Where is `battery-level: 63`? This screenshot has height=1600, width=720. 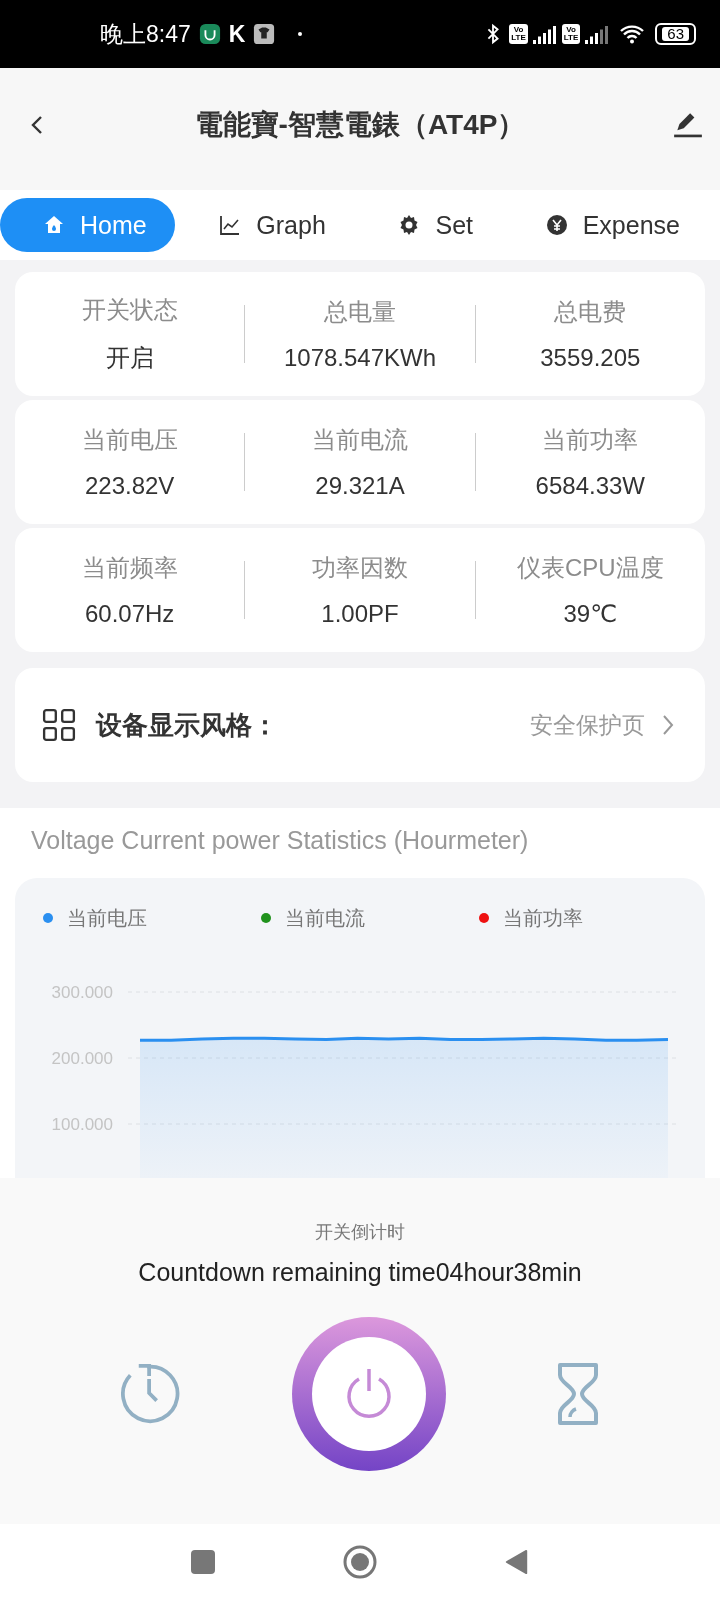 battery-level: 63 is located at coordinates (675, 34).